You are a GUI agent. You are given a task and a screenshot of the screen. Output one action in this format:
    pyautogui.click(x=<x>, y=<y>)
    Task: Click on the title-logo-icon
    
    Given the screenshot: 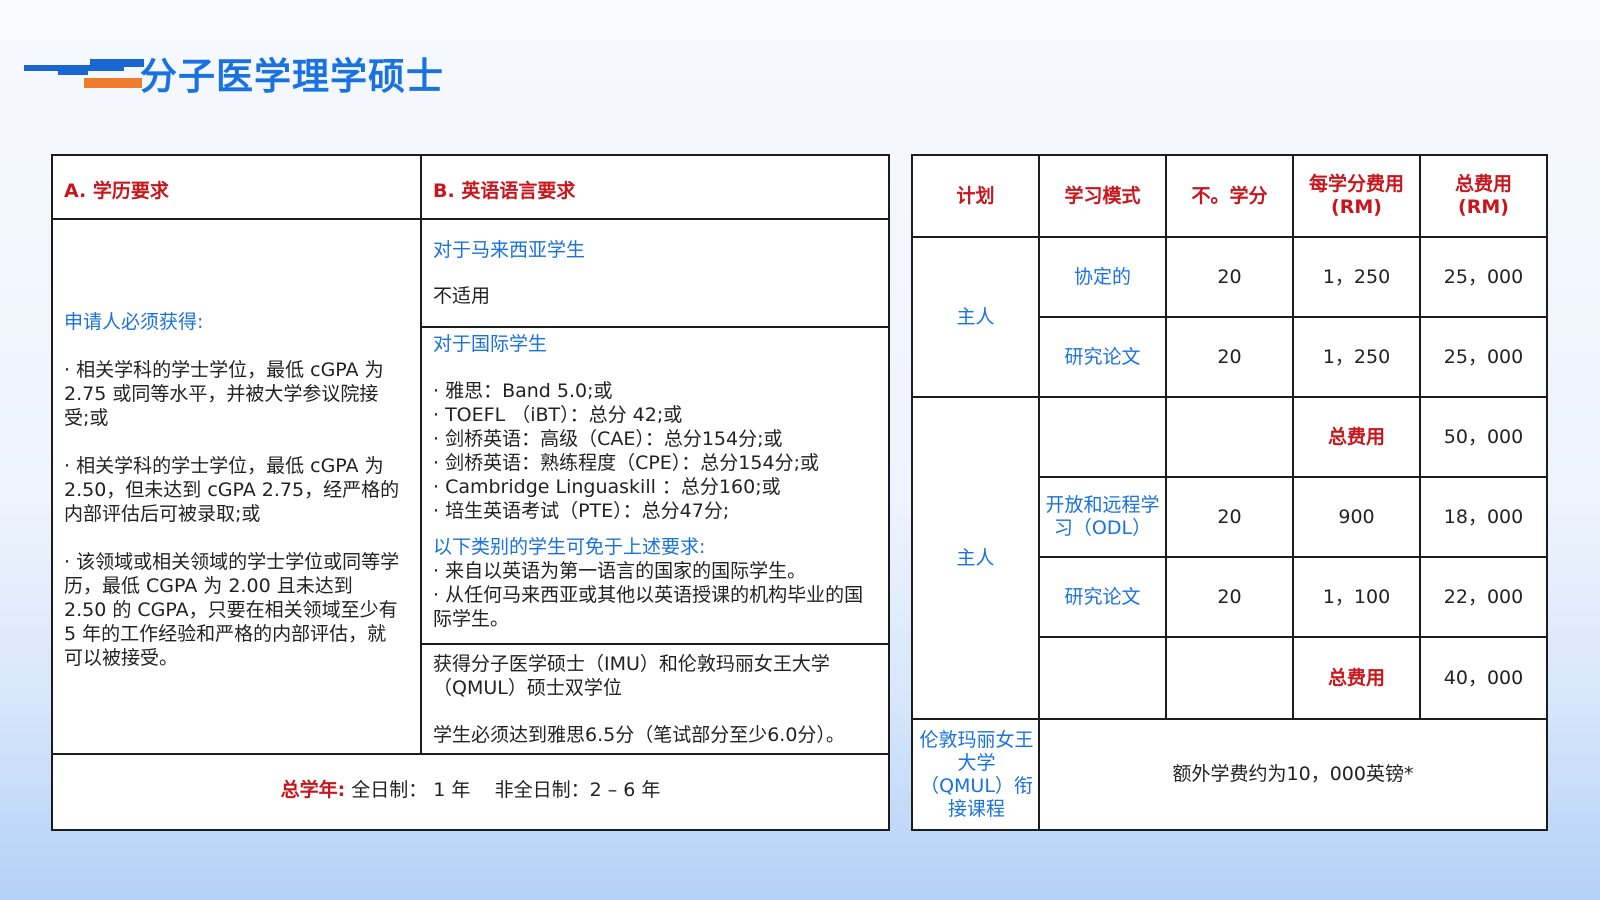 What is the action you would take?
    pyautogui.click(x=84, y=74)
    